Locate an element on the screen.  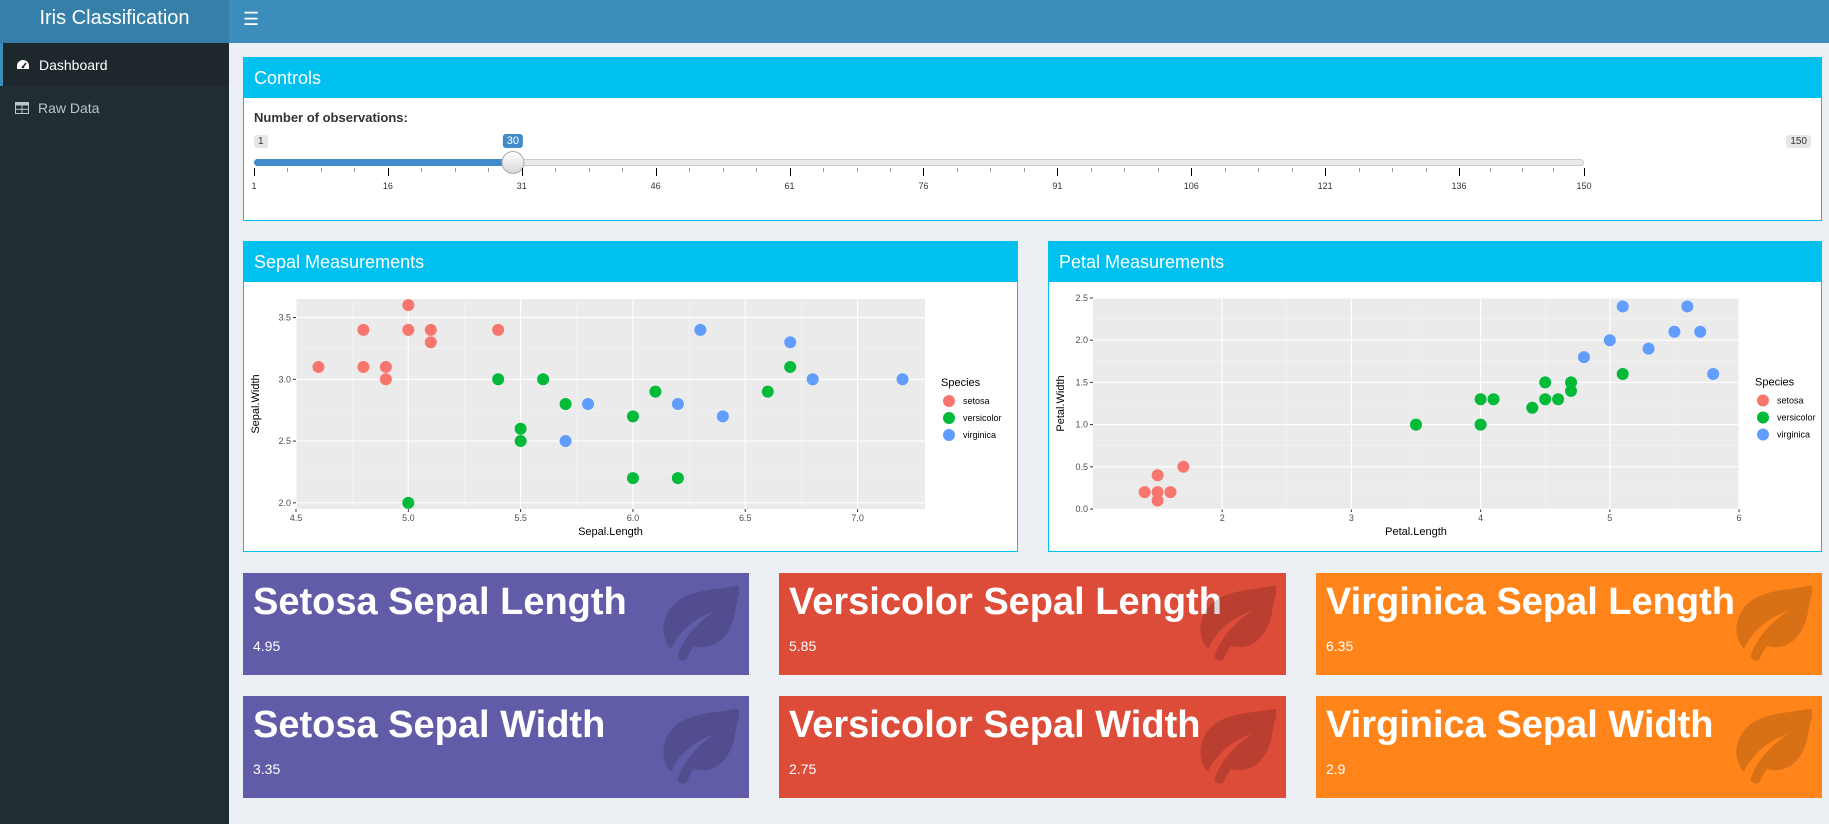
value-box-value: 2.75 is located at coordinates (803, 769).